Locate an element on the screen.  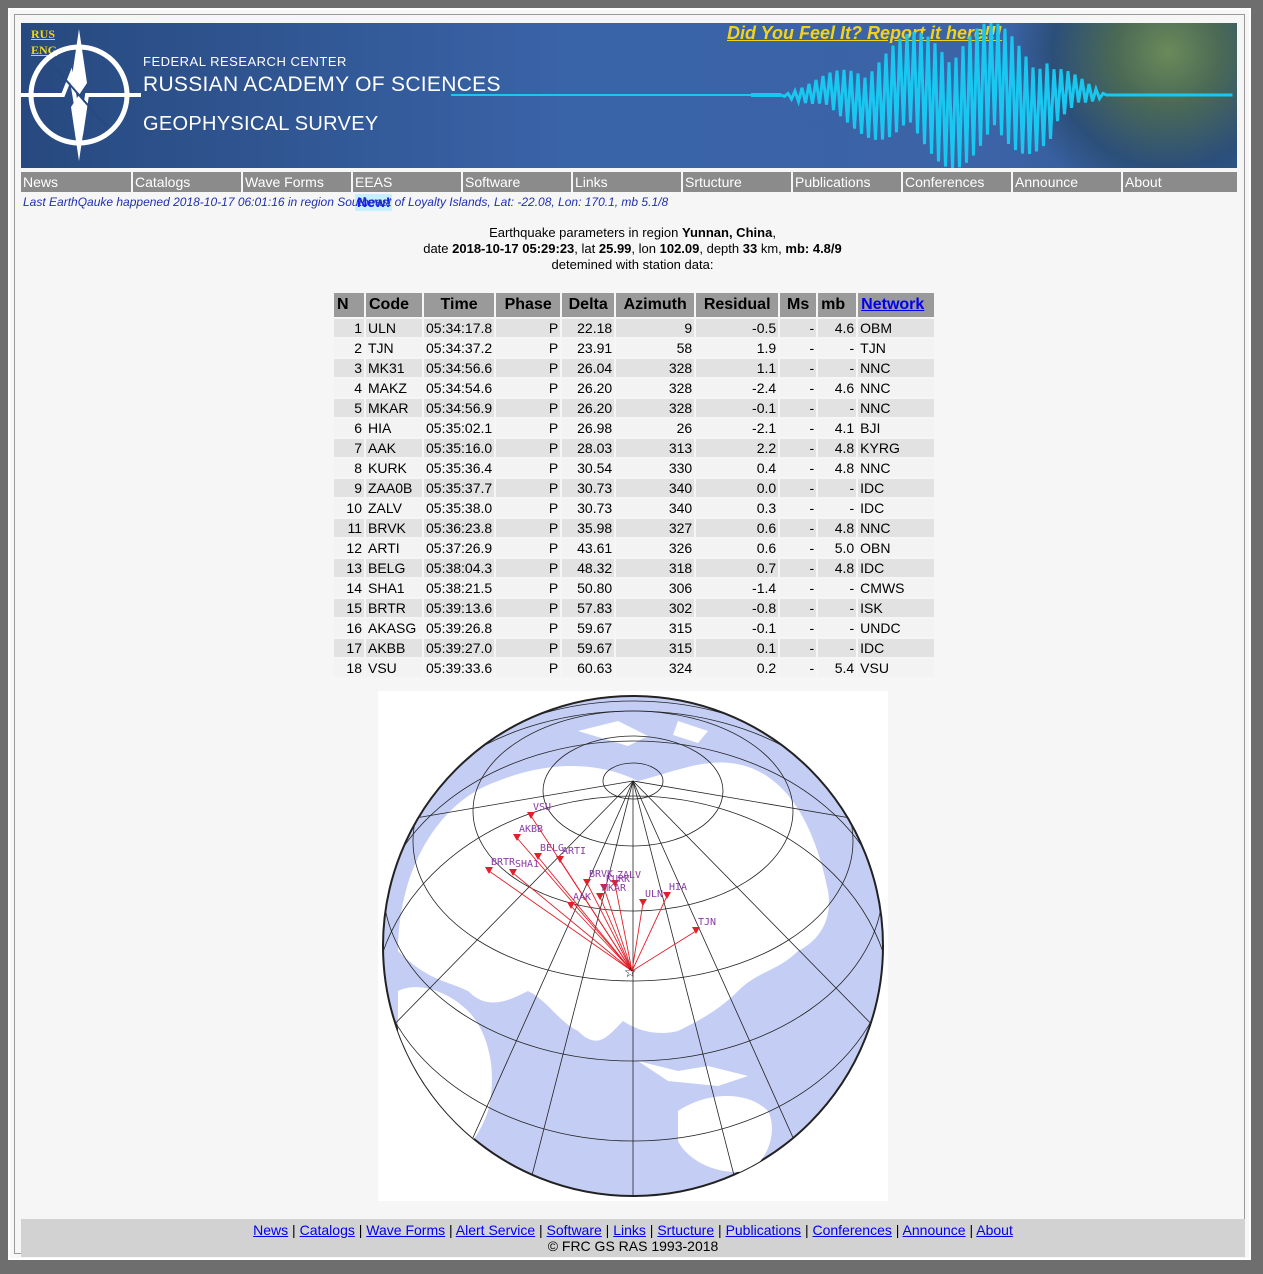
footer-link-announce: Announce is located at coordinates (934, 1230).